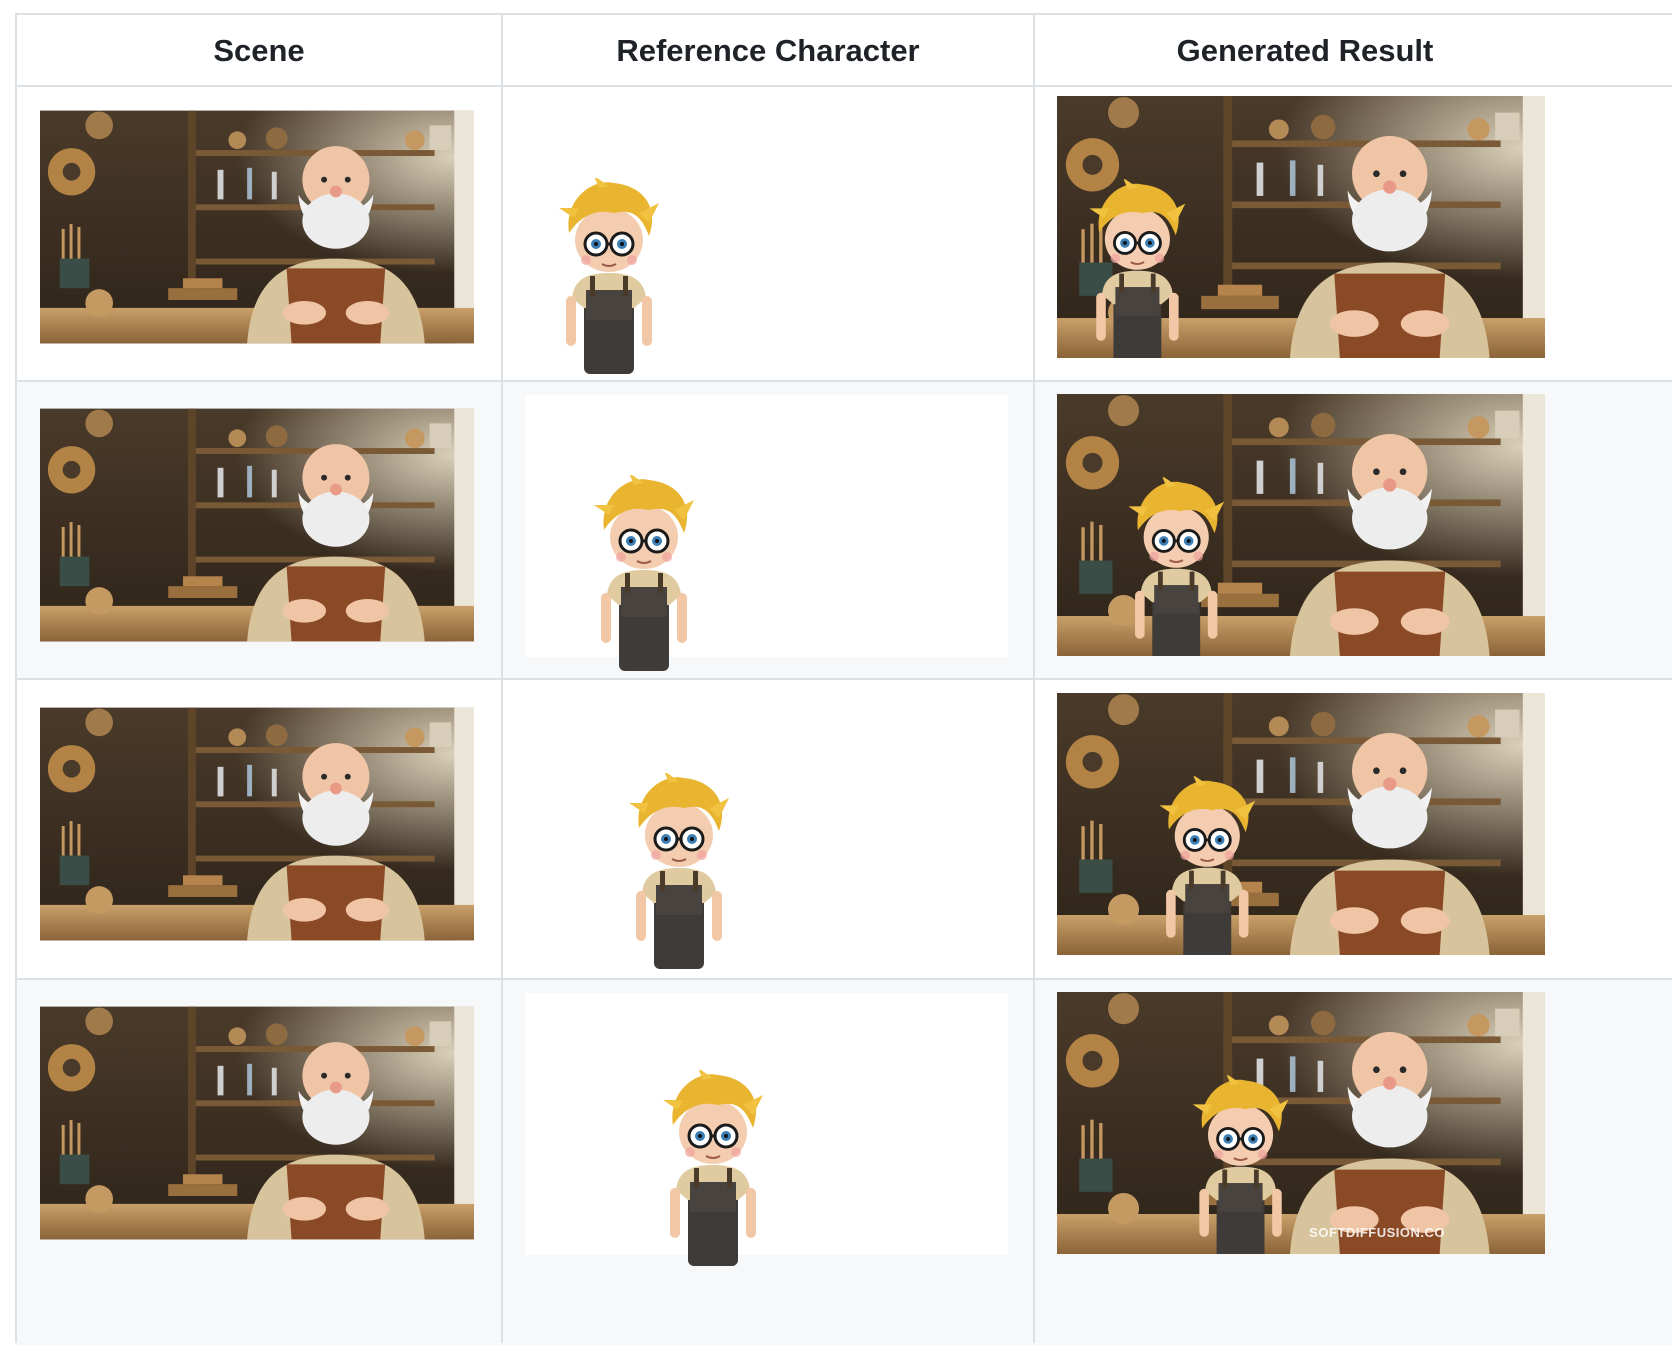 The image size is (1672, 1345). What do you see at coordinates (1305, 50) in the screenshot?
I see `header-generated-result: Generated Result` at bounding box center [1305, 50].